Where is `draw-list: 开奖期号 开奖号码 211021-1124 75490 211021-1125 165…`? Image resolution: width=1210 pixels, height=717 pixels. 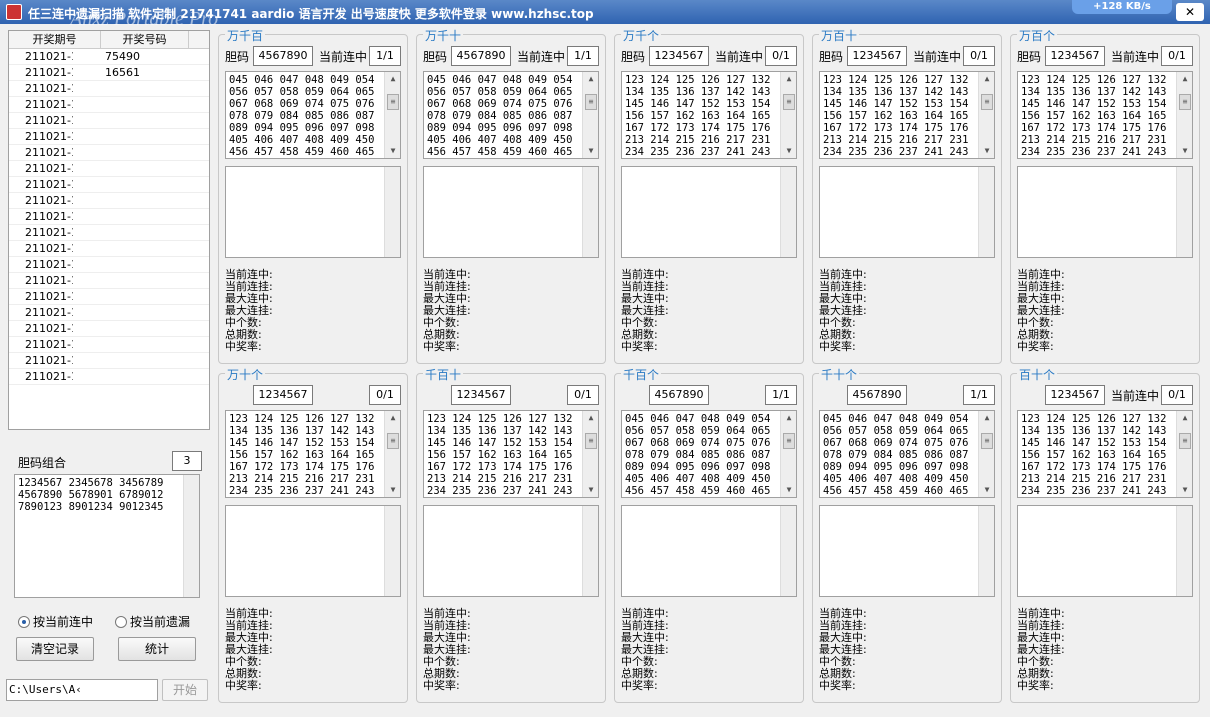
draw-list: 开奖期号 开奖号码 211021-1124 75490 211021-1125 165… is located at coordinates (109, 230).